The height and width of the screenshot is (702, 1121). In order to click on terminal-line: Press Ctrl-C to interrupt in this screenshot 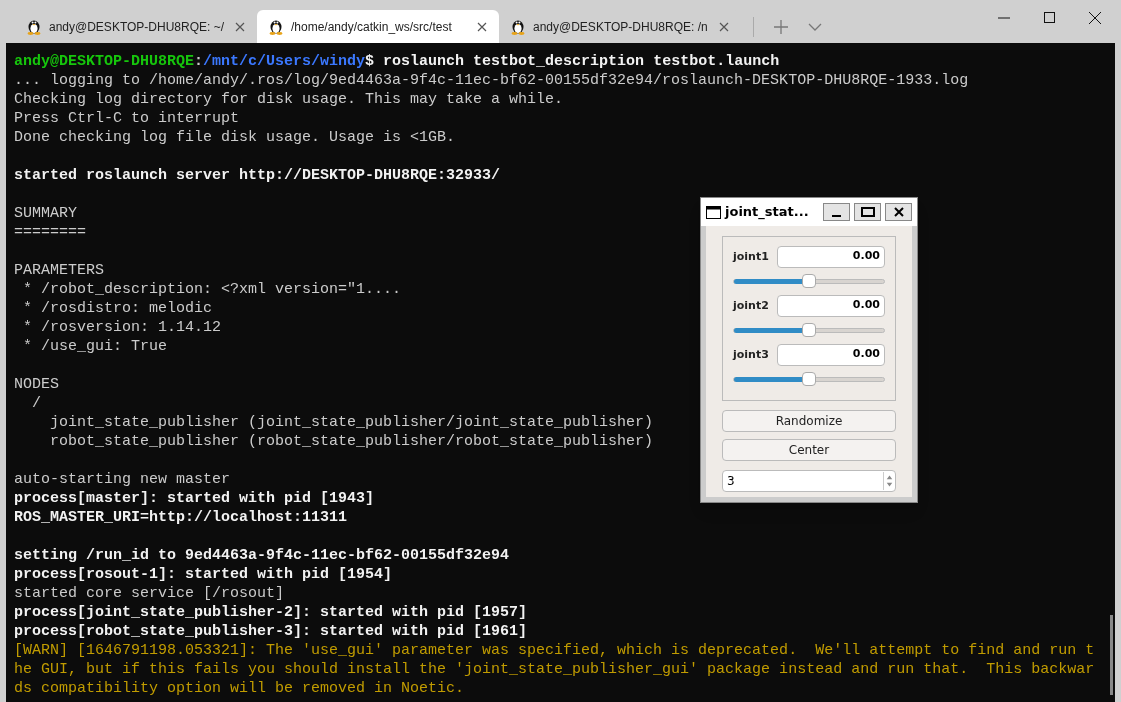, I will do `click(127, 118)`.